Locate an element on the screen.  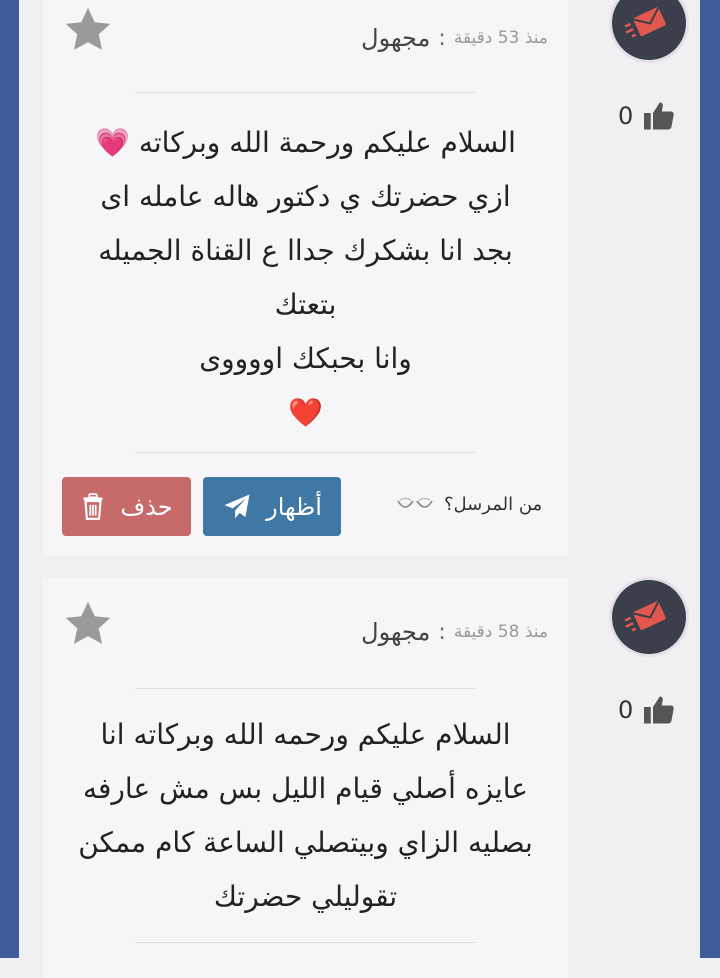
message-header: منذ 58 دقيقة : مجهول is located at coordinates (454, 632).